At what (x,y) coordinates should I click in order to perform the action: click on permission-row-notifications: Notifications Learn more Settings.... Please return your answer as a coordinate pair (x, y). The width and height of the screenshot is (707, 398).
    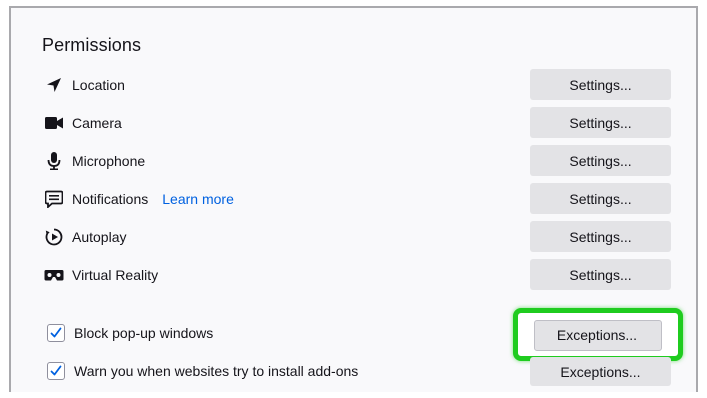
    Looking at the image, I should click on (359, 199).